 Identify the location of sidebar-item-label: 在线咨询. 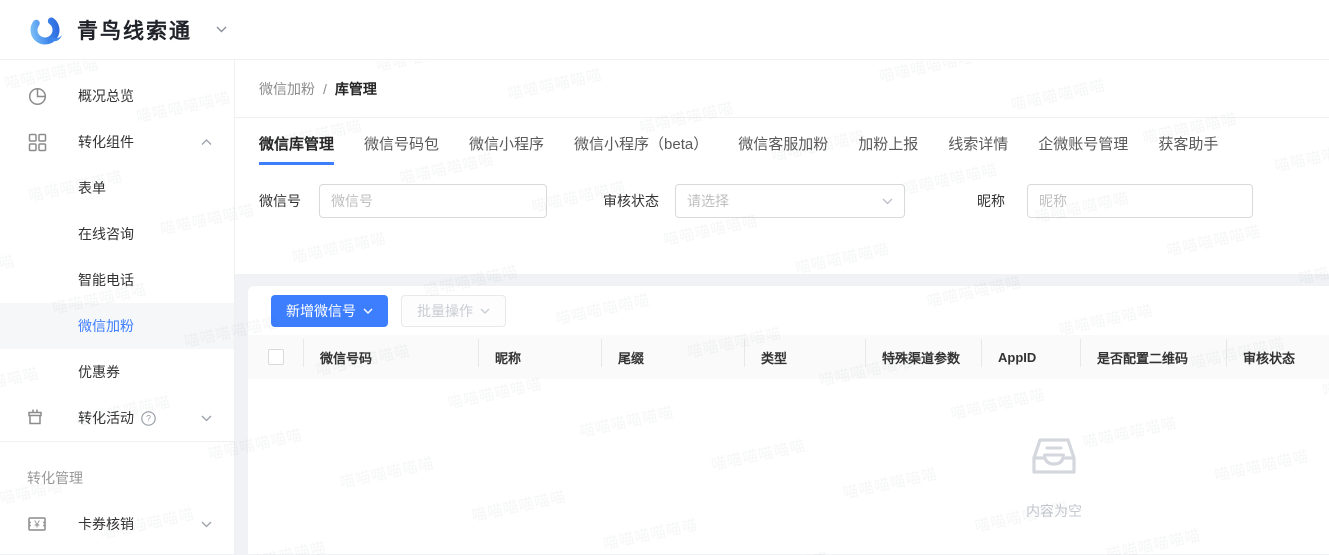
(106, 234).